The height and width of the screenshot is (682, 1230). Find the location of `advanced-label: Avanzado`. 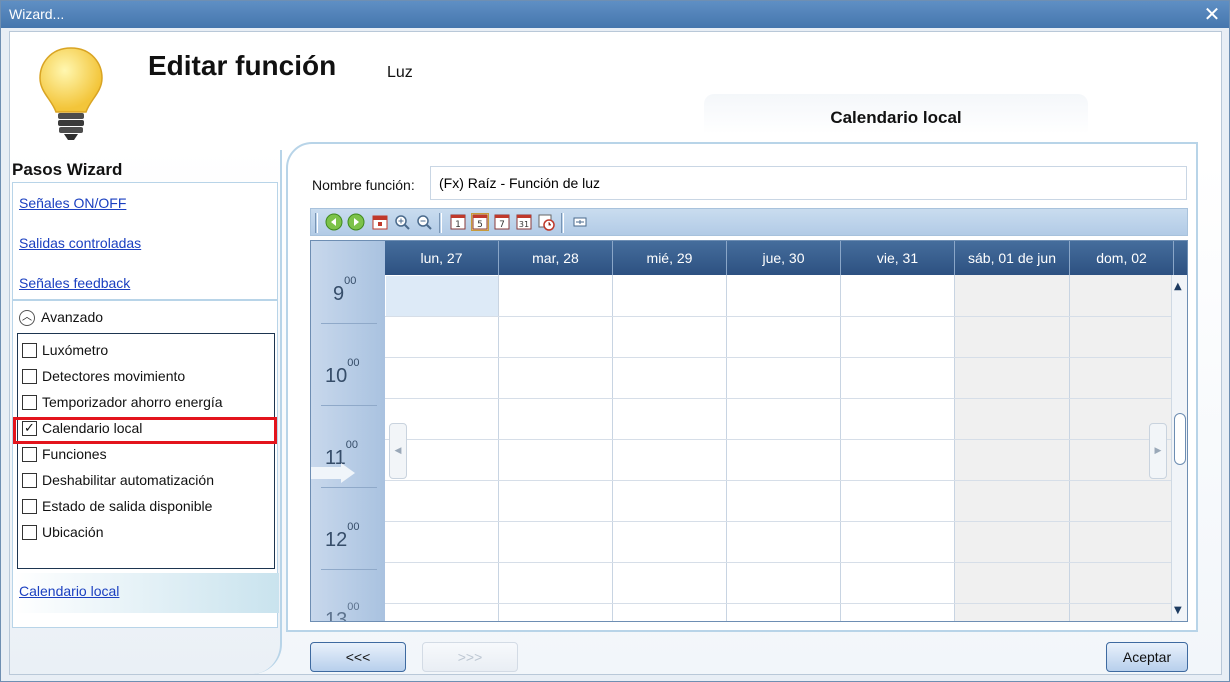

advanced-label: Avanzado is located at coordinates (72, 317).